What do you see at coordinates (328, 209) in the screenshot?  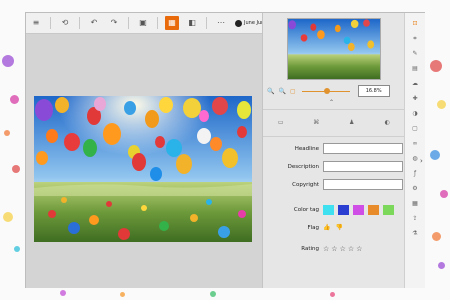 I see `color-tag-cyan` at bounding box center [328, 209].